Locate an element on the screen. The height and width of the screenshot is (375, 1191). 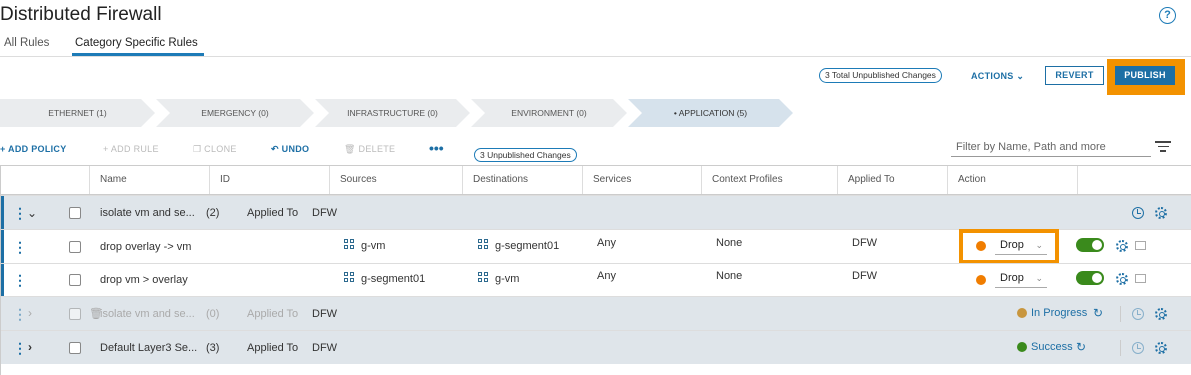
unpublished-badge: 3 Unpublished Changes is located at coordinates (525, 155).